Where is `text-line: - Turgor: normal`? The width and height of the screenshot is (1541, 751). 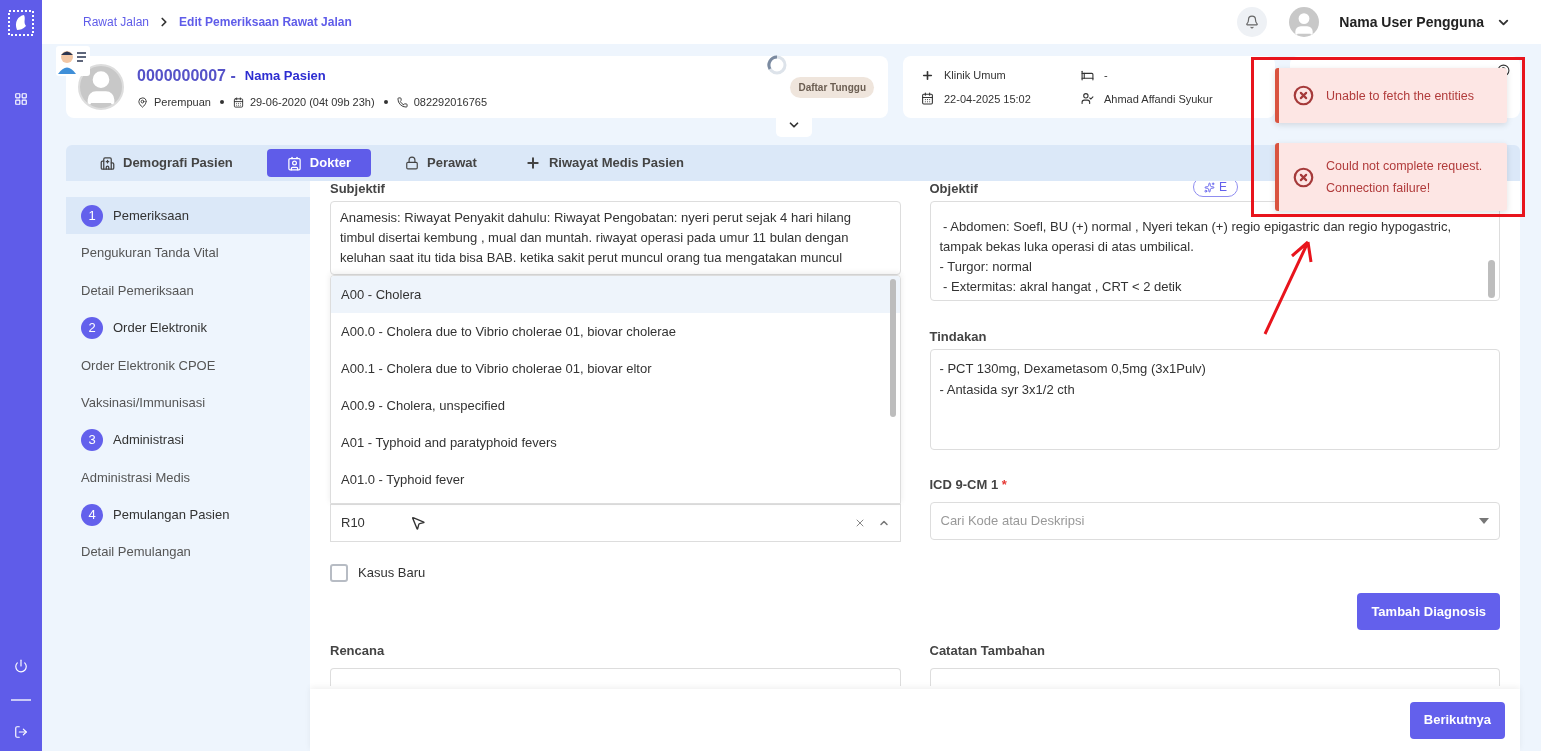 text-line: - Turgor: normal is located at coordinates (986, 267).